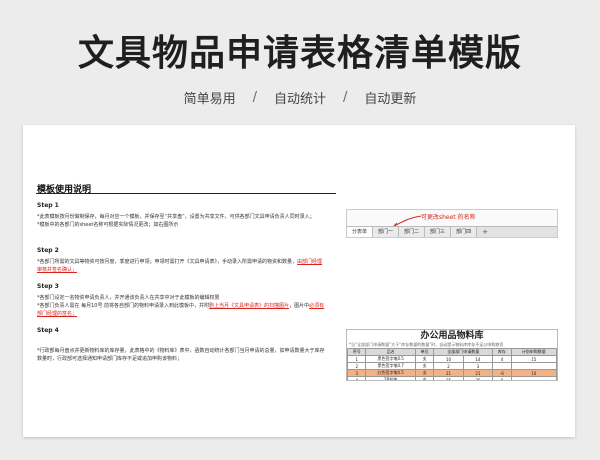  Describe the element at coordinates (390, 352) in the screenshot. I see `table-header-cell: 品名` at that location.